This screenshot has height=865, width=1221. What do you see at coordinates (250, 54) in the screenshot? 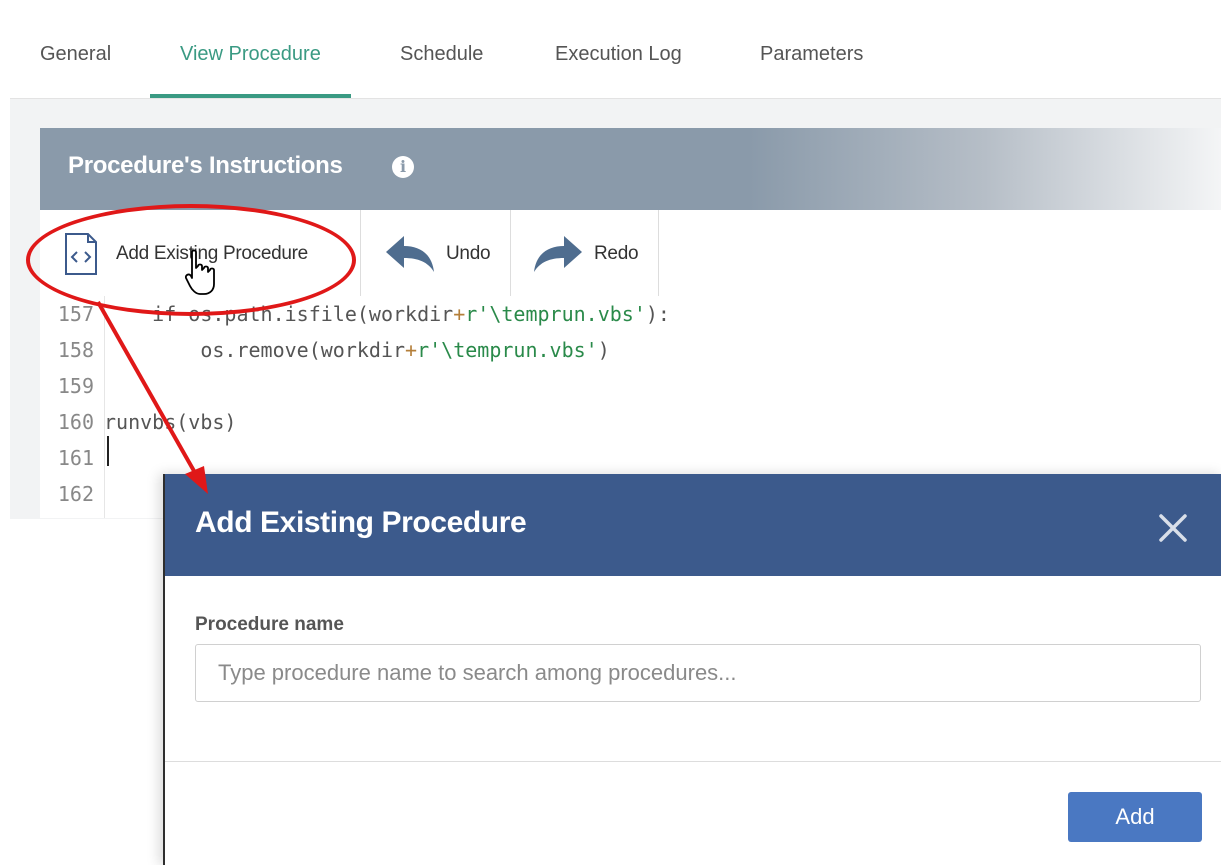
I see `tab-view-procedure: View Procedure` at bounding box center [250, 54].